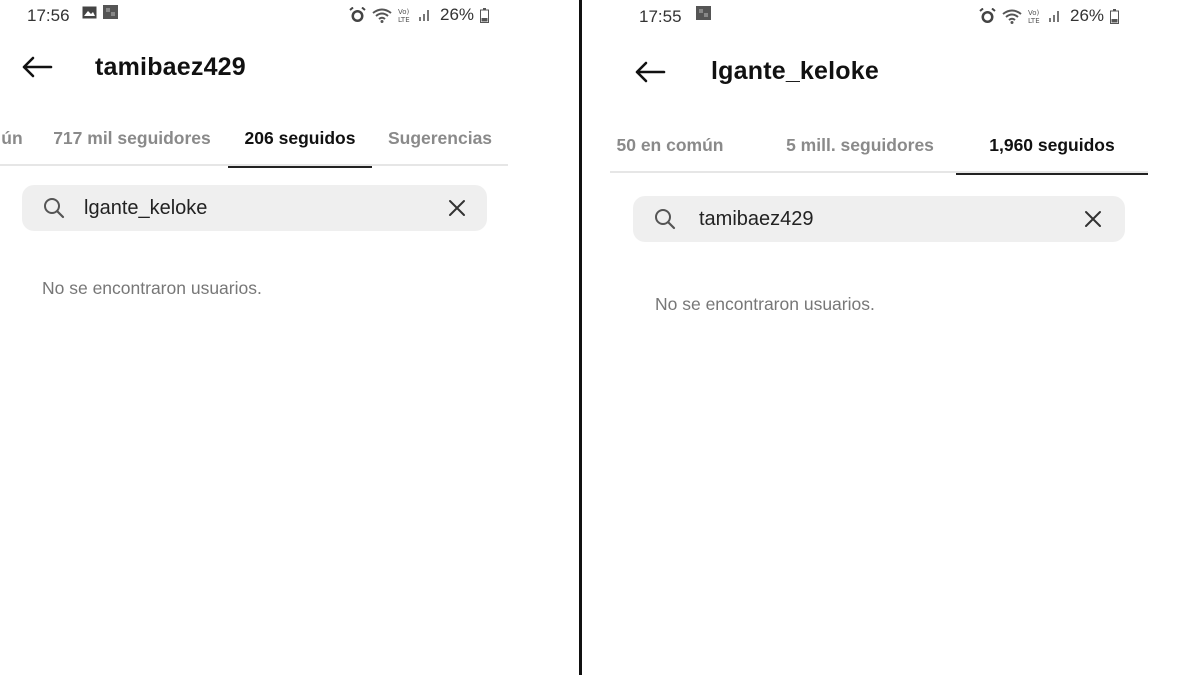 This screenshot has height=675, width=1200. Describe the element at coordinates (290, 16) in the screenshot. I see `status-bar: 17:56 Vo) LTE 26%` at that location.